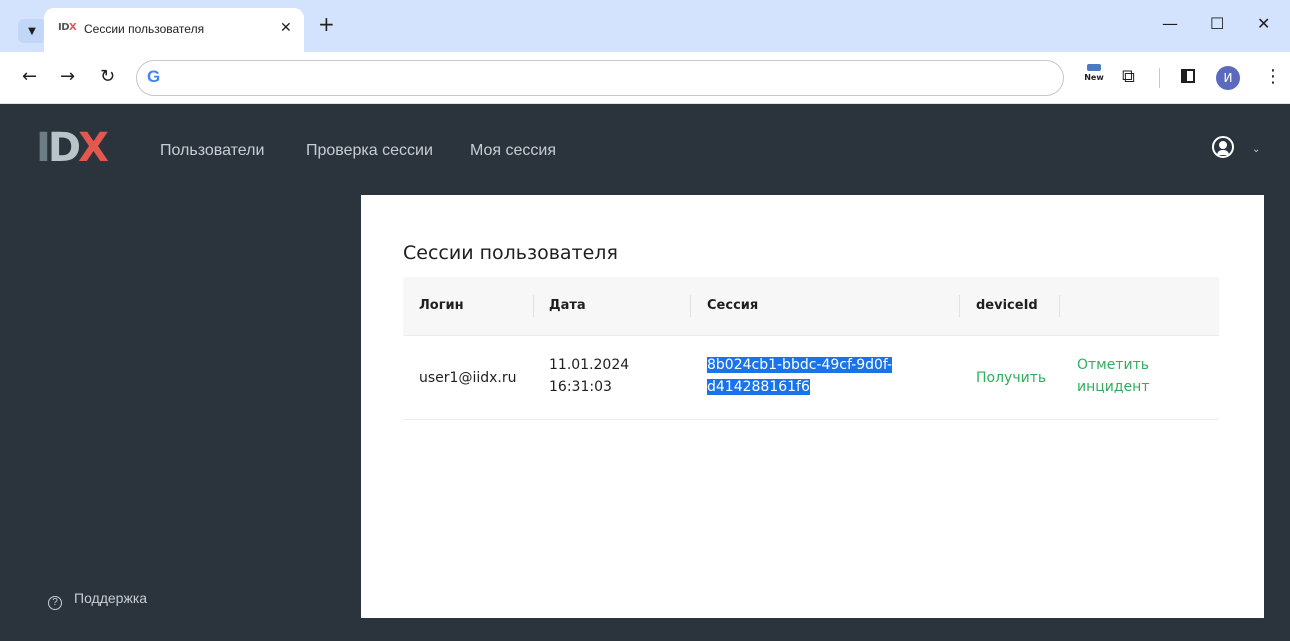 This screenshot has height=641, width=1290. I want to click on more-icon: ⋮, so click(1273, 76).